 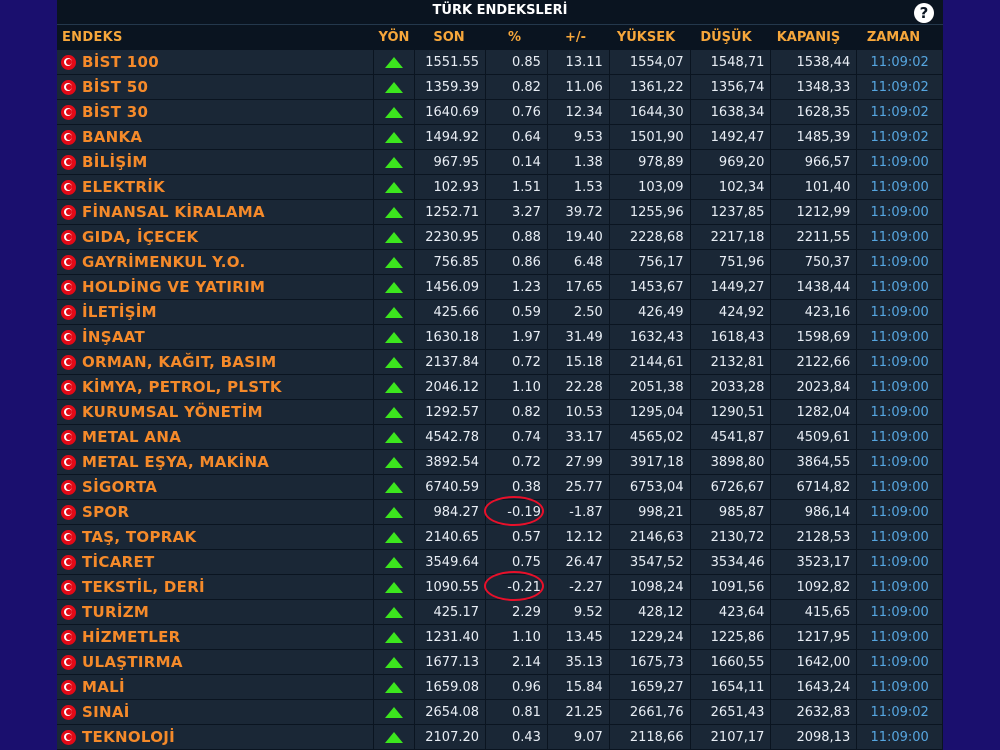 What do you see at coordinates (449, 37) in the screenshot?
I see `col-header-son: SON` at bounding box center [449, 37].